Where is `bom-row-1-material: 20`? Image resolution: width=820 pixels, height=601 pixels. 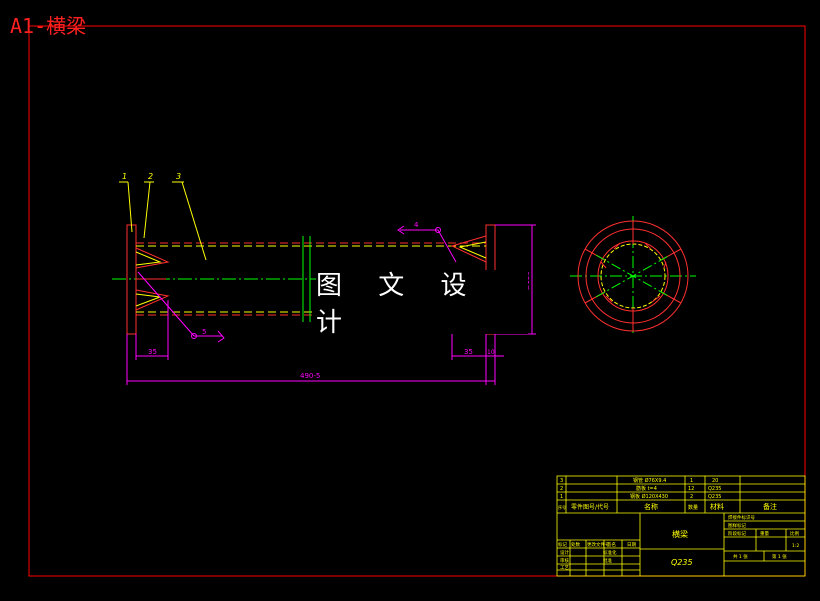
bom-row-1-material: 20 is located at coordinates (715, 481).